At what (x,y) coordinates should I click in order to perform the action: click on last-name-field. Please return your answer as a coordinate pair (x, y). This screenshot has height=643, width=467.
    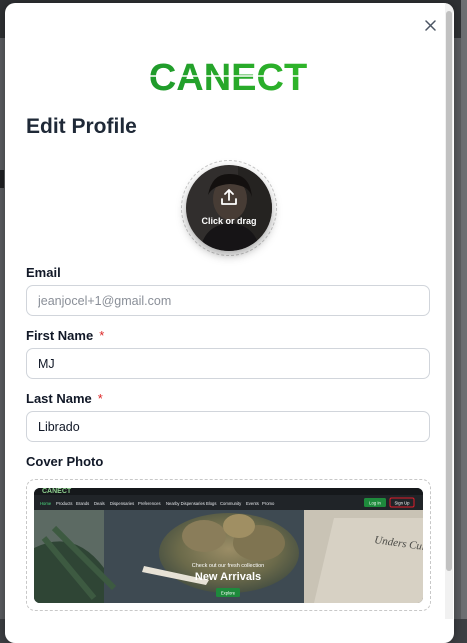
    Looking at the image, I should click on (228, 426).